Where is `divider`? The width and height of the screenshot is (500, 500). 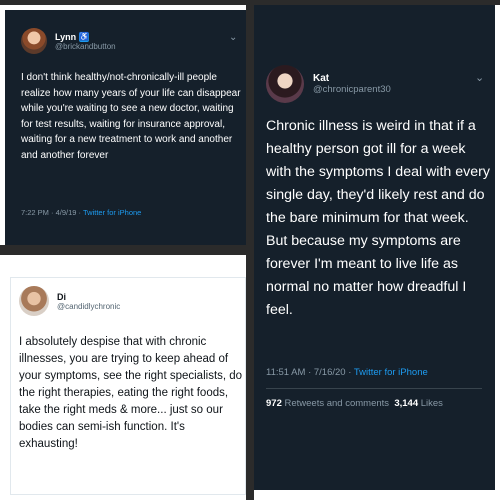 divider is located at coordinates (374, 388).